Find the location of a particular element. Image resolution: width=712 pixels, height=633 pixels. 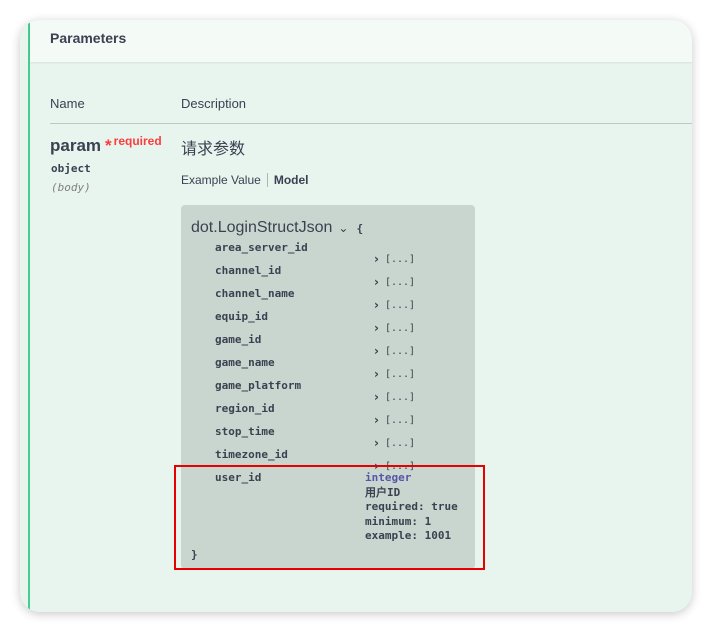

property-toggle-game-platform: › [...] is located at coordinates (394, 397).